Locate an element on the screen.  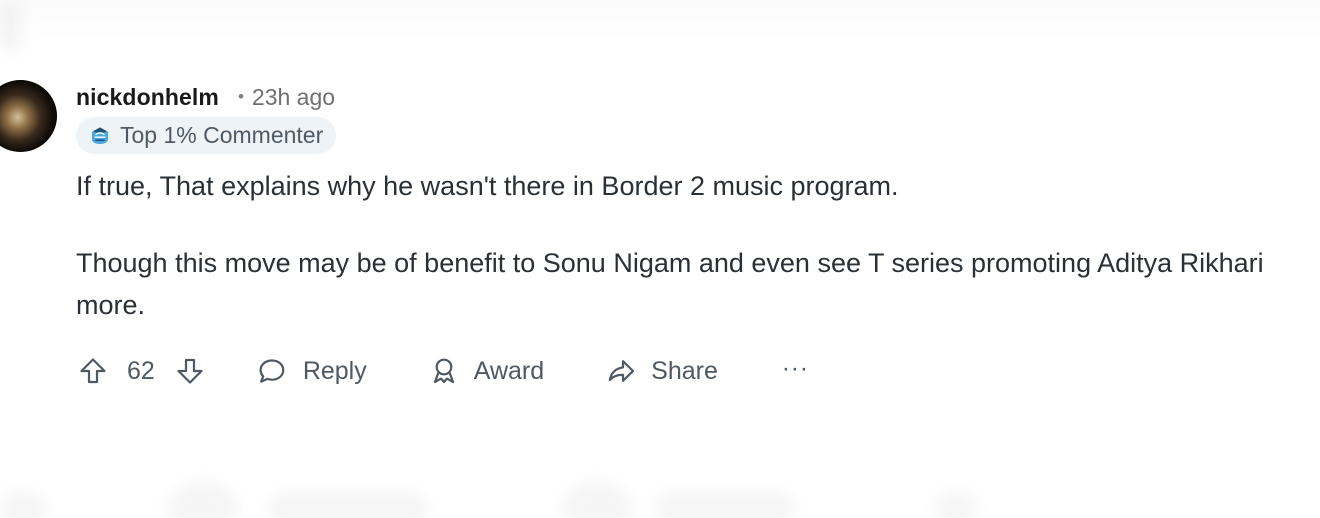
upvote-icon is located at coordinates (93, 371).